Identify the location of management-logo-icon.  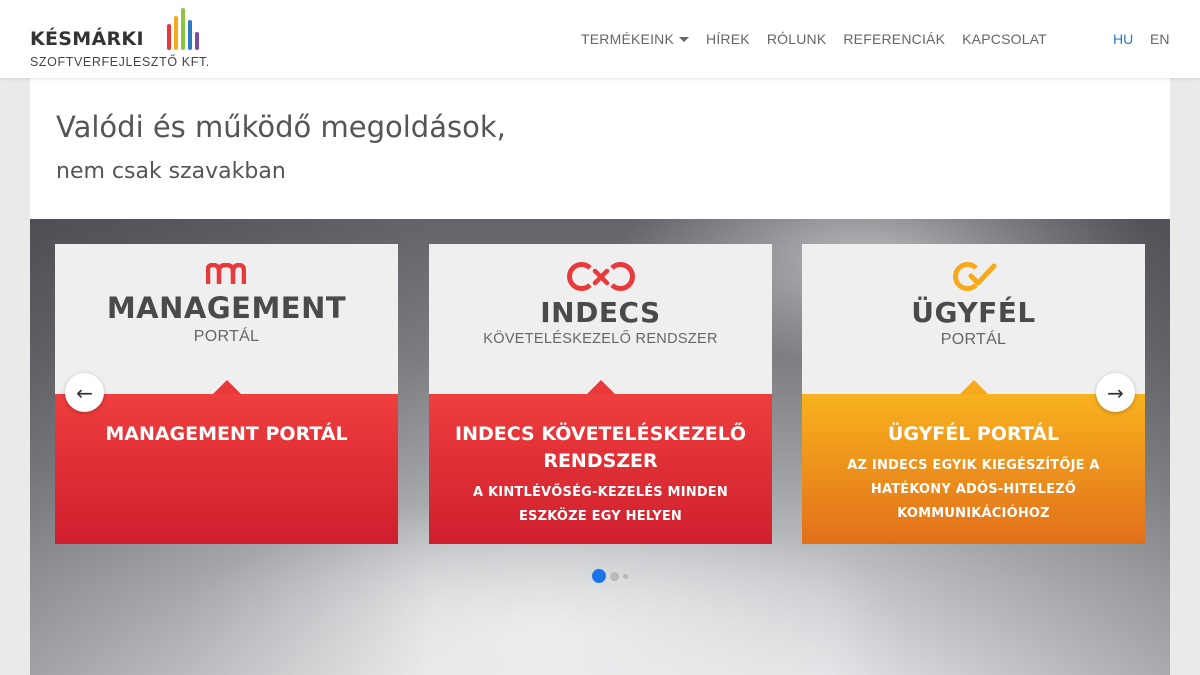
(226, 273).